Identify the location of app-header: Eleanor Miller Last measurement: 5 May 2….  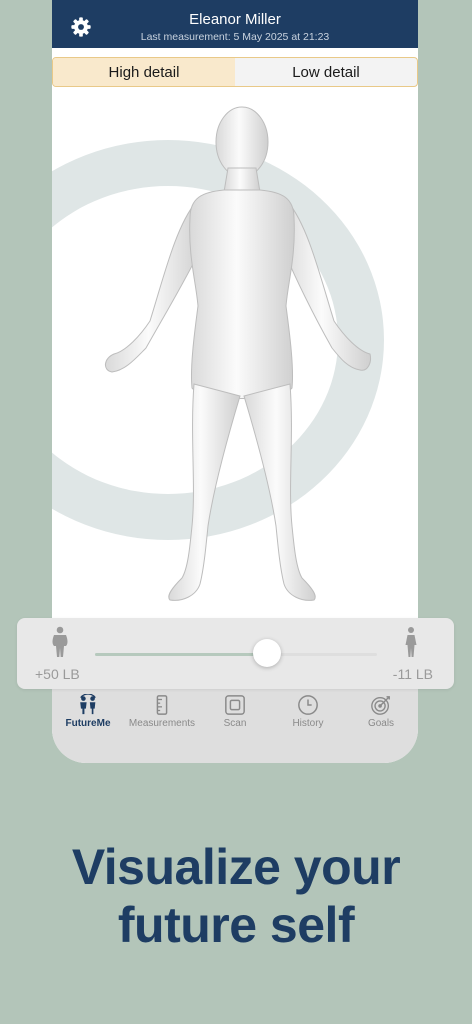
(235, 24).